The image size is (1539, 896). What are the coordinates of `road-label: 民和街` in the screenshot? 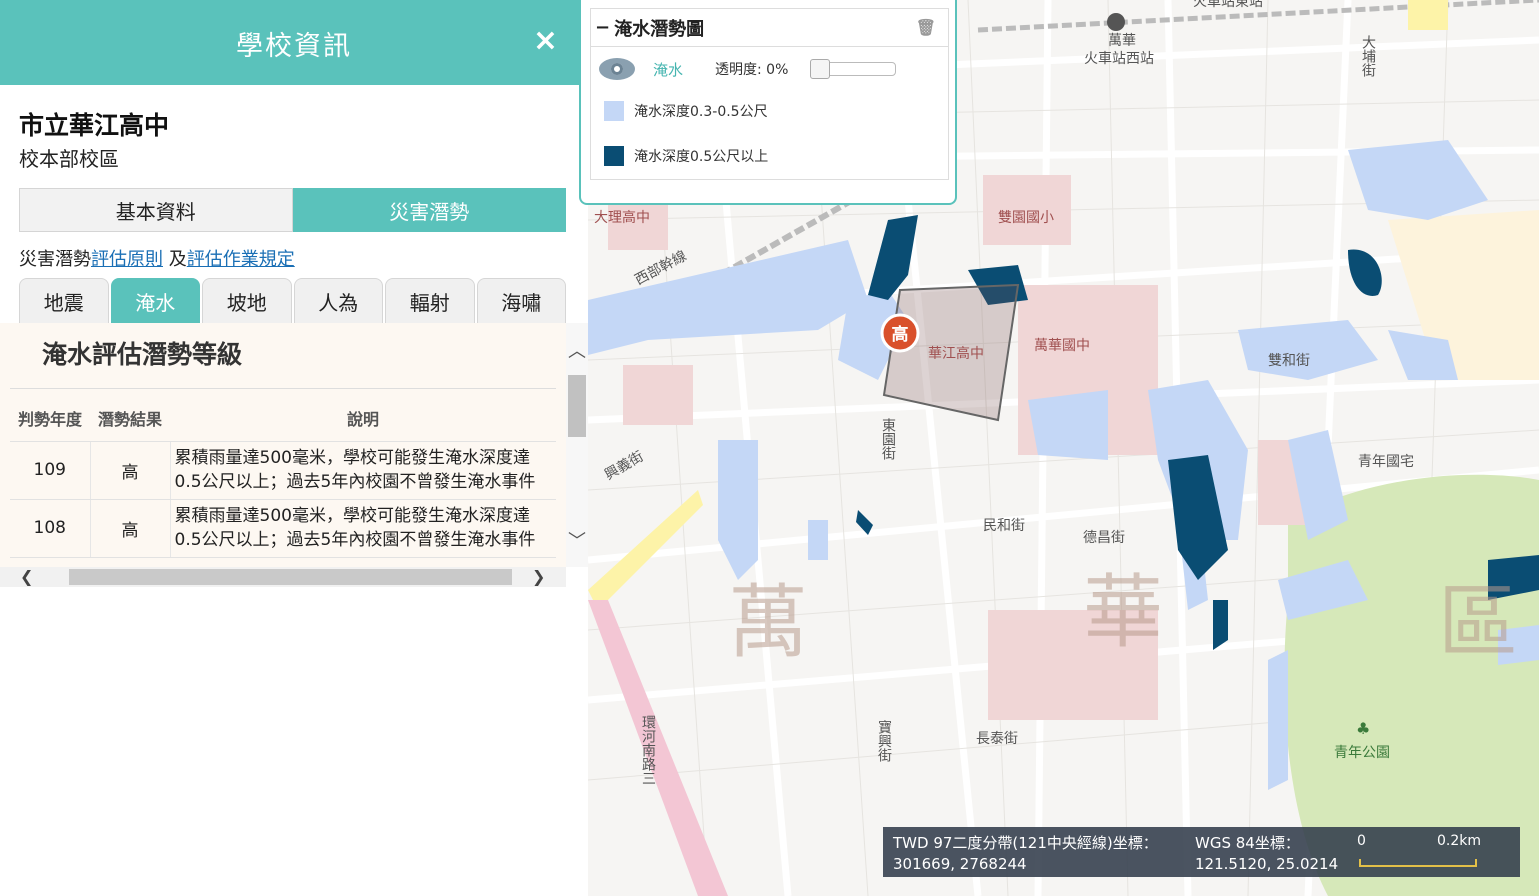 It's located at (1004, 526).